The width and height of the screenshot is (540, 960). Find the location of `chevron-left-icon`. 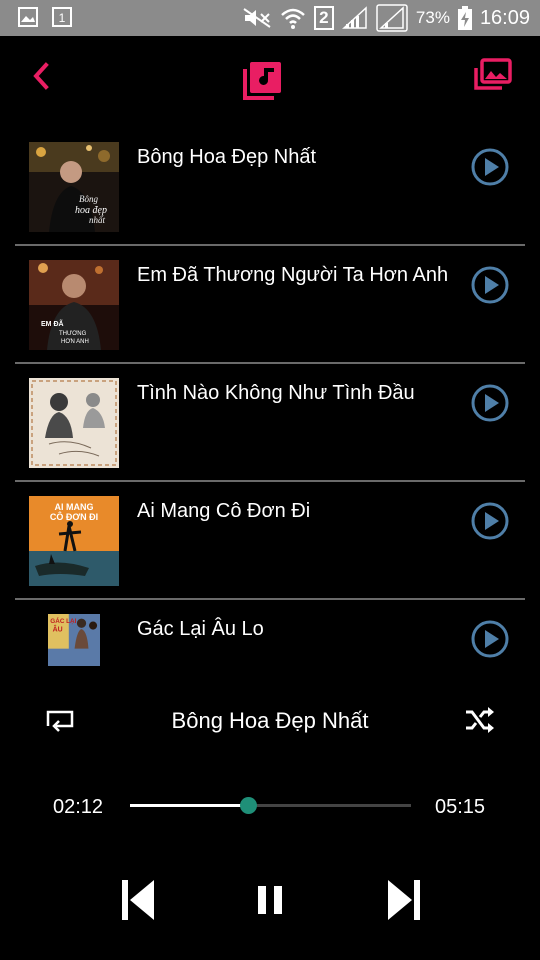

chevron-left-icon is located at coordinates (42, 76).